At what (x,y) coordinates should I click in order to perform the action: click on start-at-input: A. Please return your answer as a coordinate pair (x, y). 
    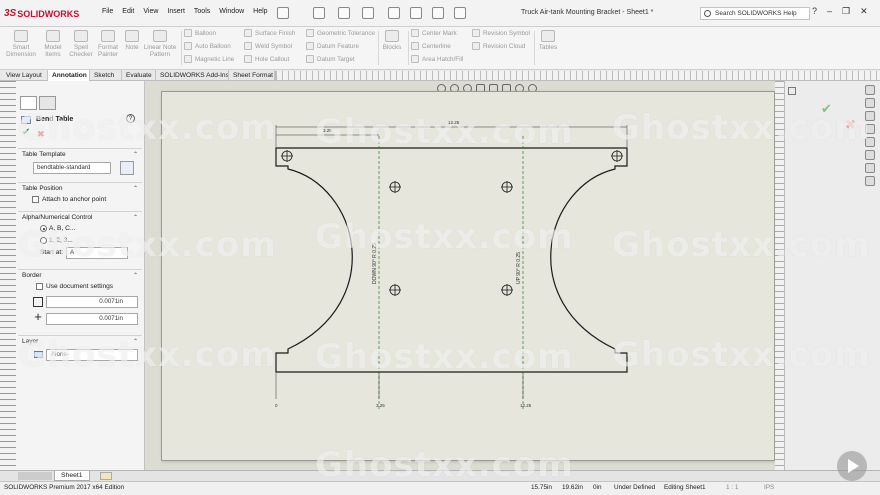
    Looking at the image, I should click on (97, 253).